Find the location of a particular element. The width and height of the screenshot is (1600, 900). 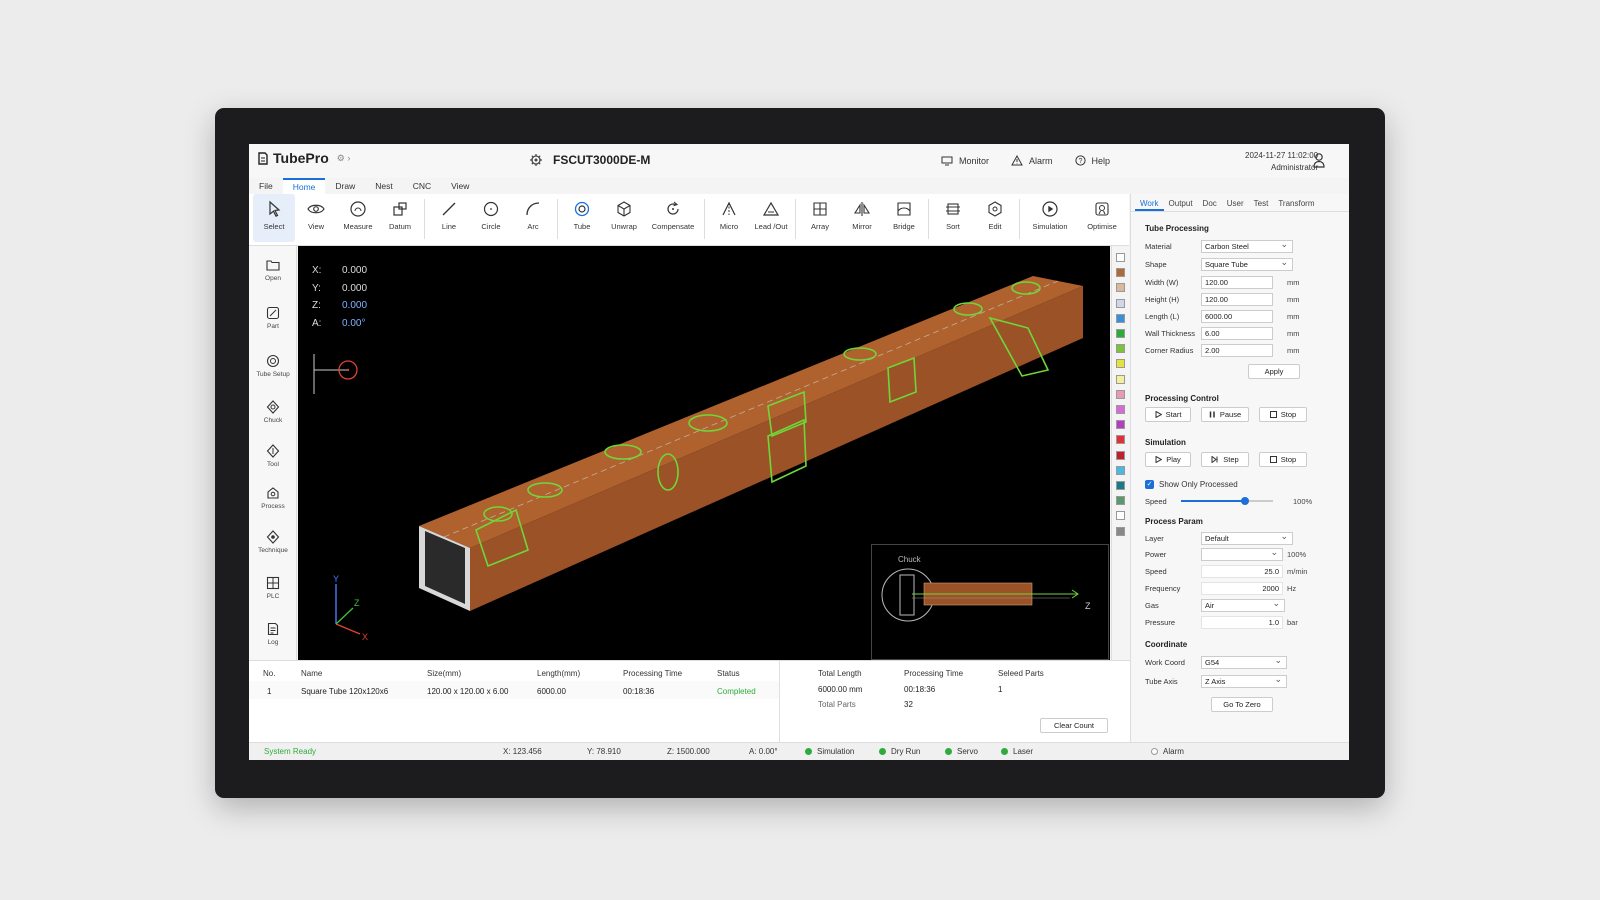

settings-mini-icon: ⚙ › is located at coordinates (344, 158).